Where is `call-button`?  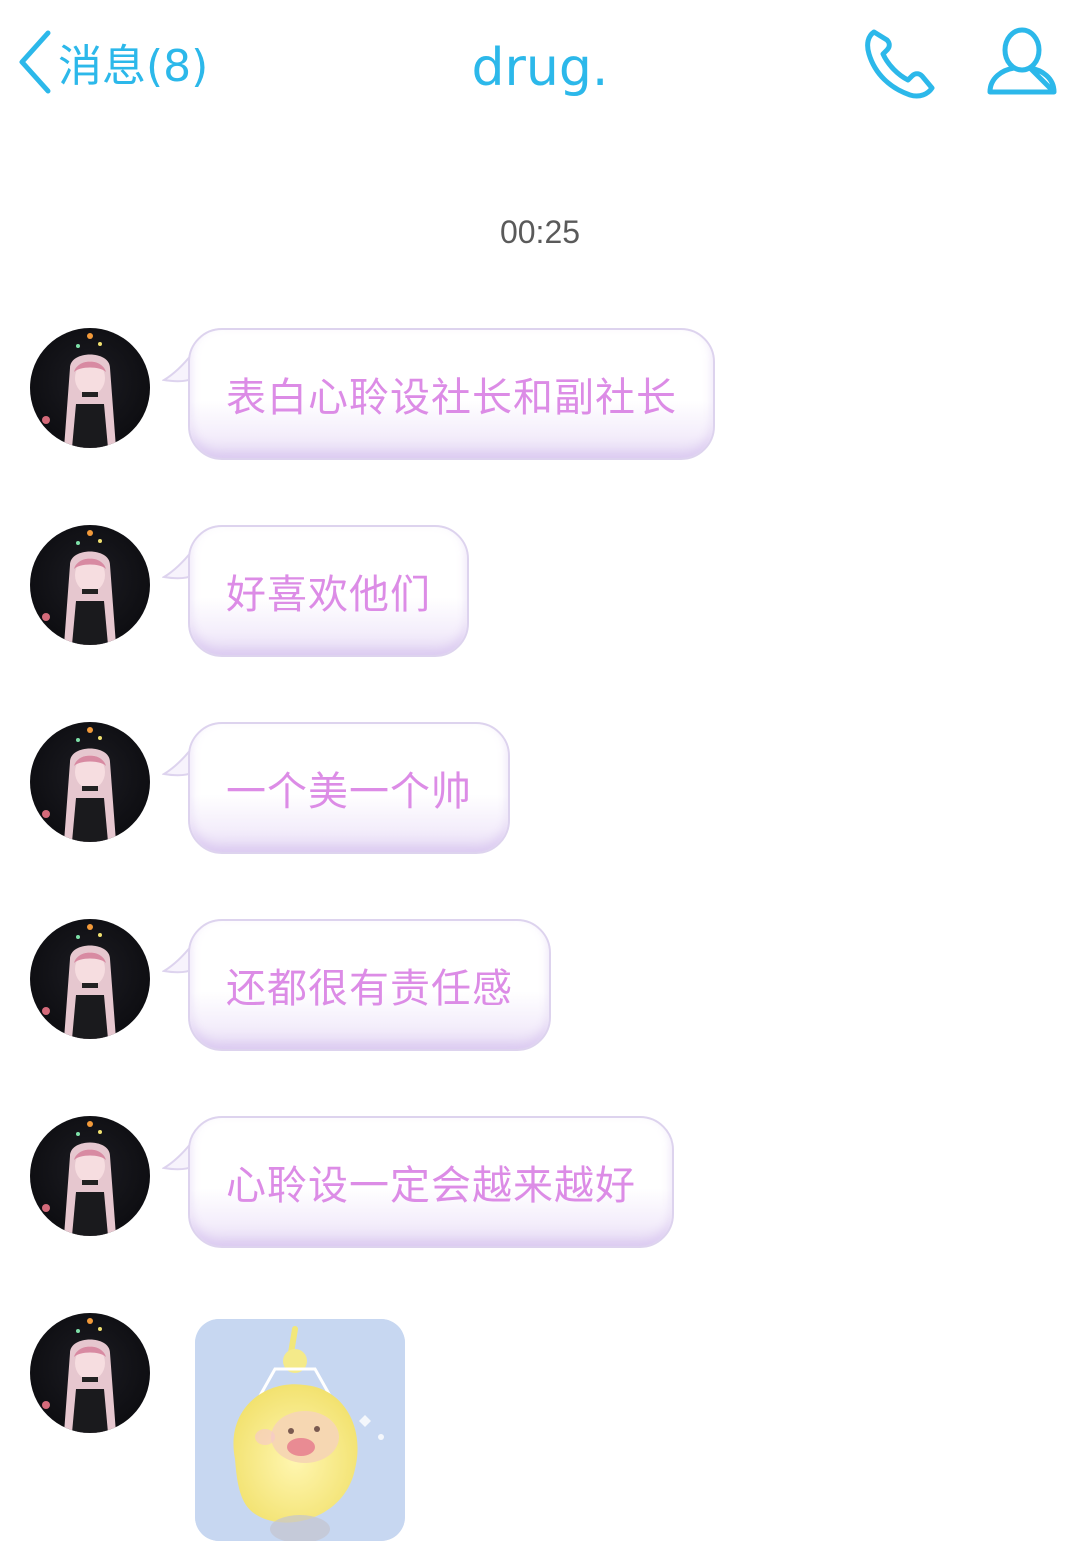 call-button is located at coordinates (900, 62).